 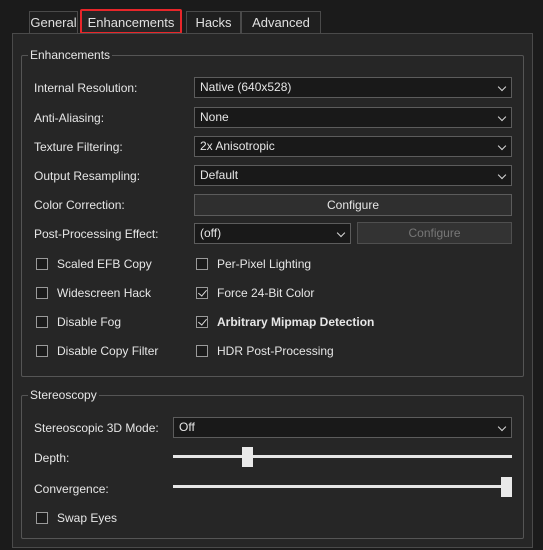 I want to click on texture-filtering-label: Texture Filtering:, so click(x=78, y=147).